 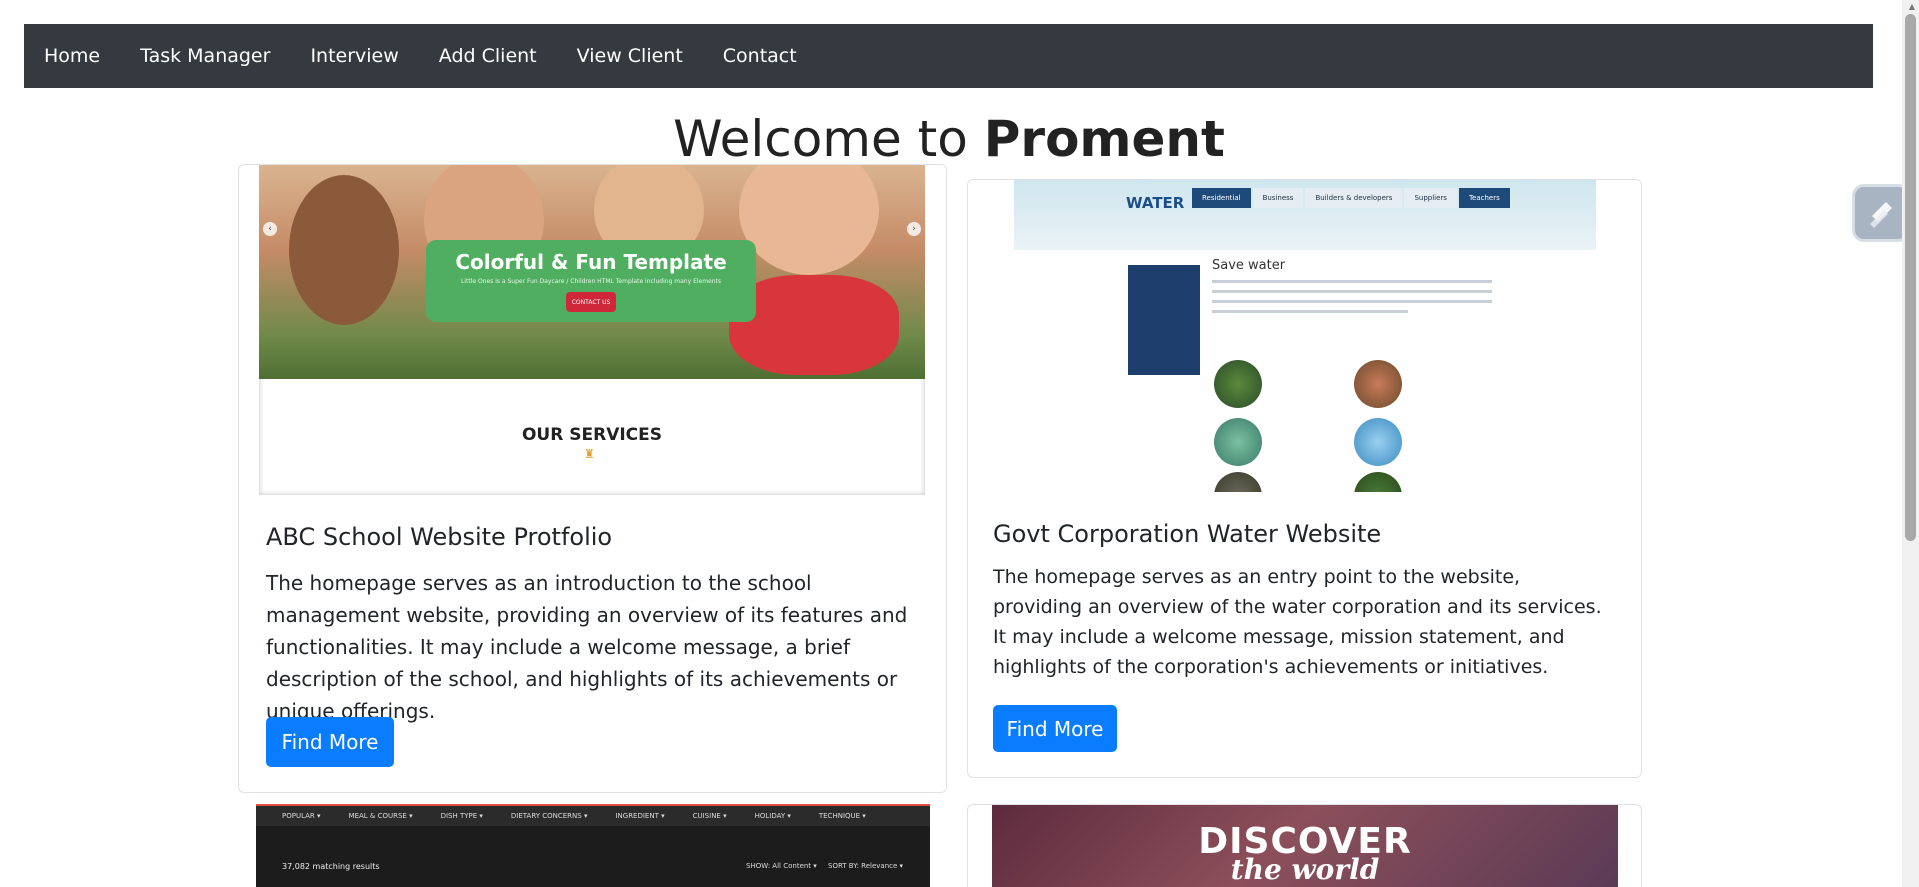 What do you see at coordinates (760, 56) in the screenshot?
I see `nav-contact: Contact` at bounding box center [760, 56].